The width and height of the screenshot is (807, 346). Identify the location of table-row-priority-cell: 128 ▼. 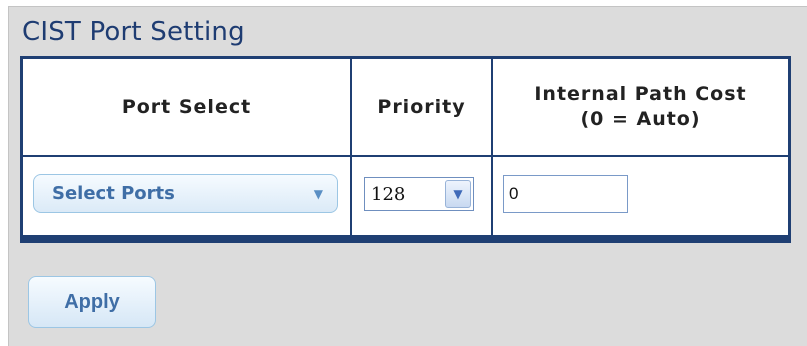
(420, 197).